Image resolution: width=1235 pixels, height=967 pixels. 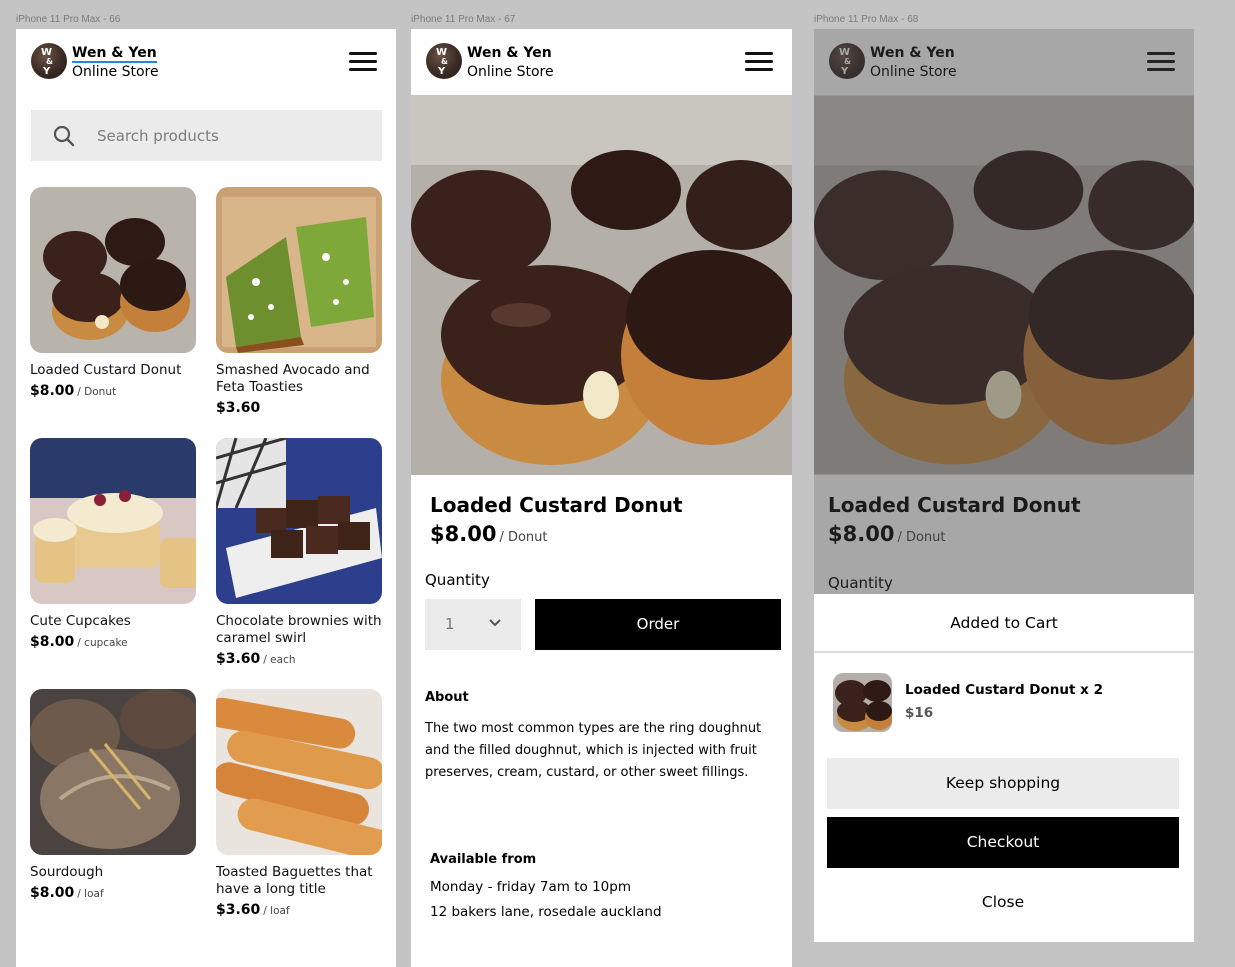 I want to click on keep-shopping-button: Keep shopping, so click(x=1003, y=783).